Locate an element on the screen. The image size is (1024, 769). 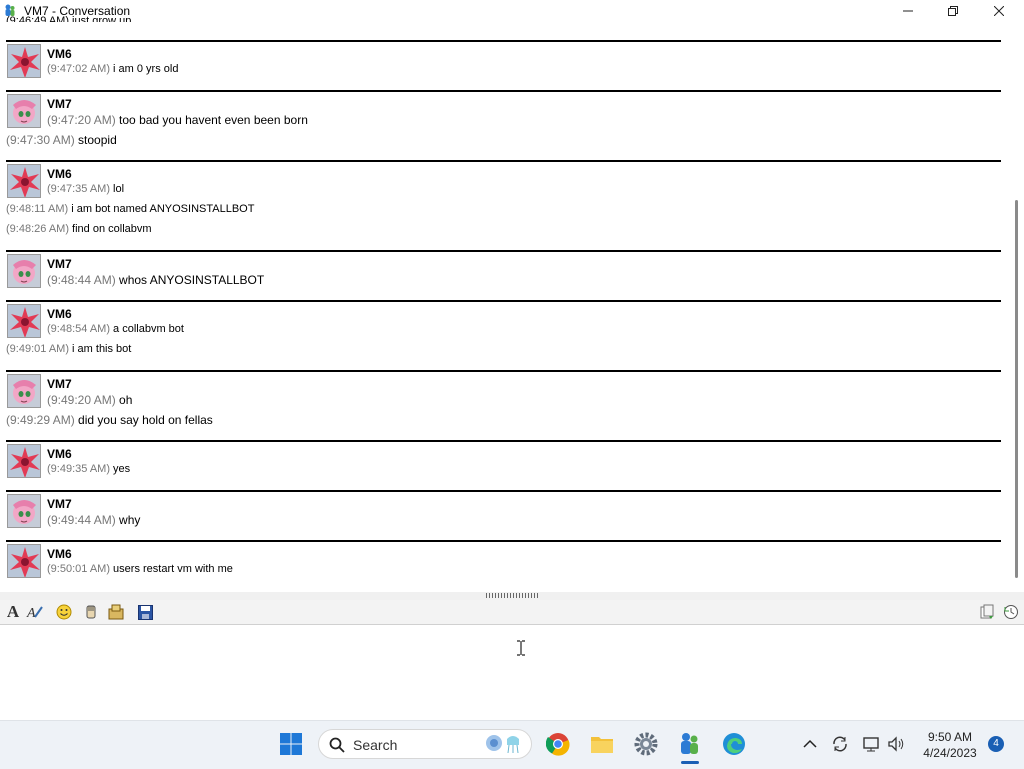
chrome-icon is located at coordinates (558, 744).